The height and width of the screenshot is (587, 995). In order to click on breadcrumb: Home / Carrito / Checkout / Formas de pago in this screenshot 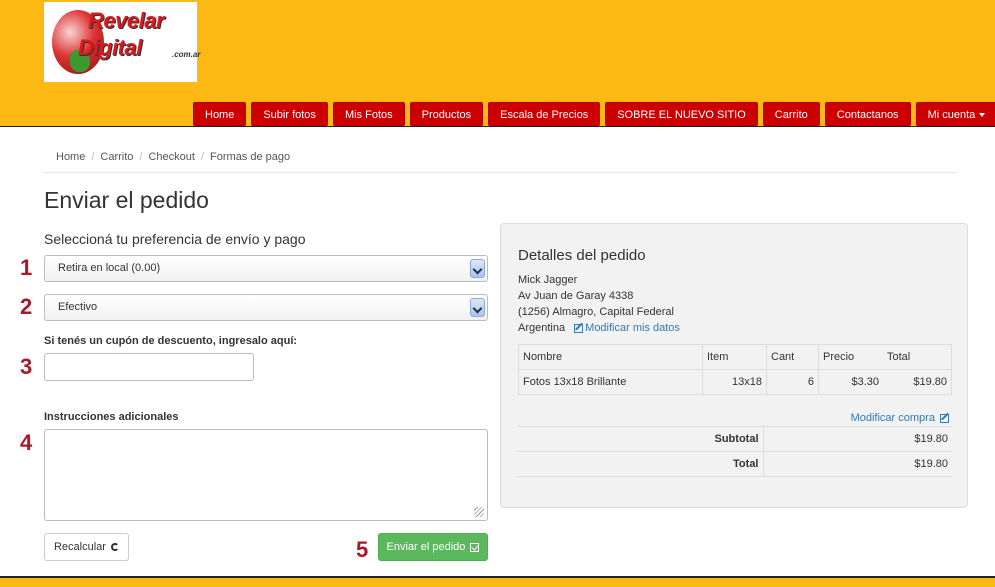, I will do `click(500, 159)`.